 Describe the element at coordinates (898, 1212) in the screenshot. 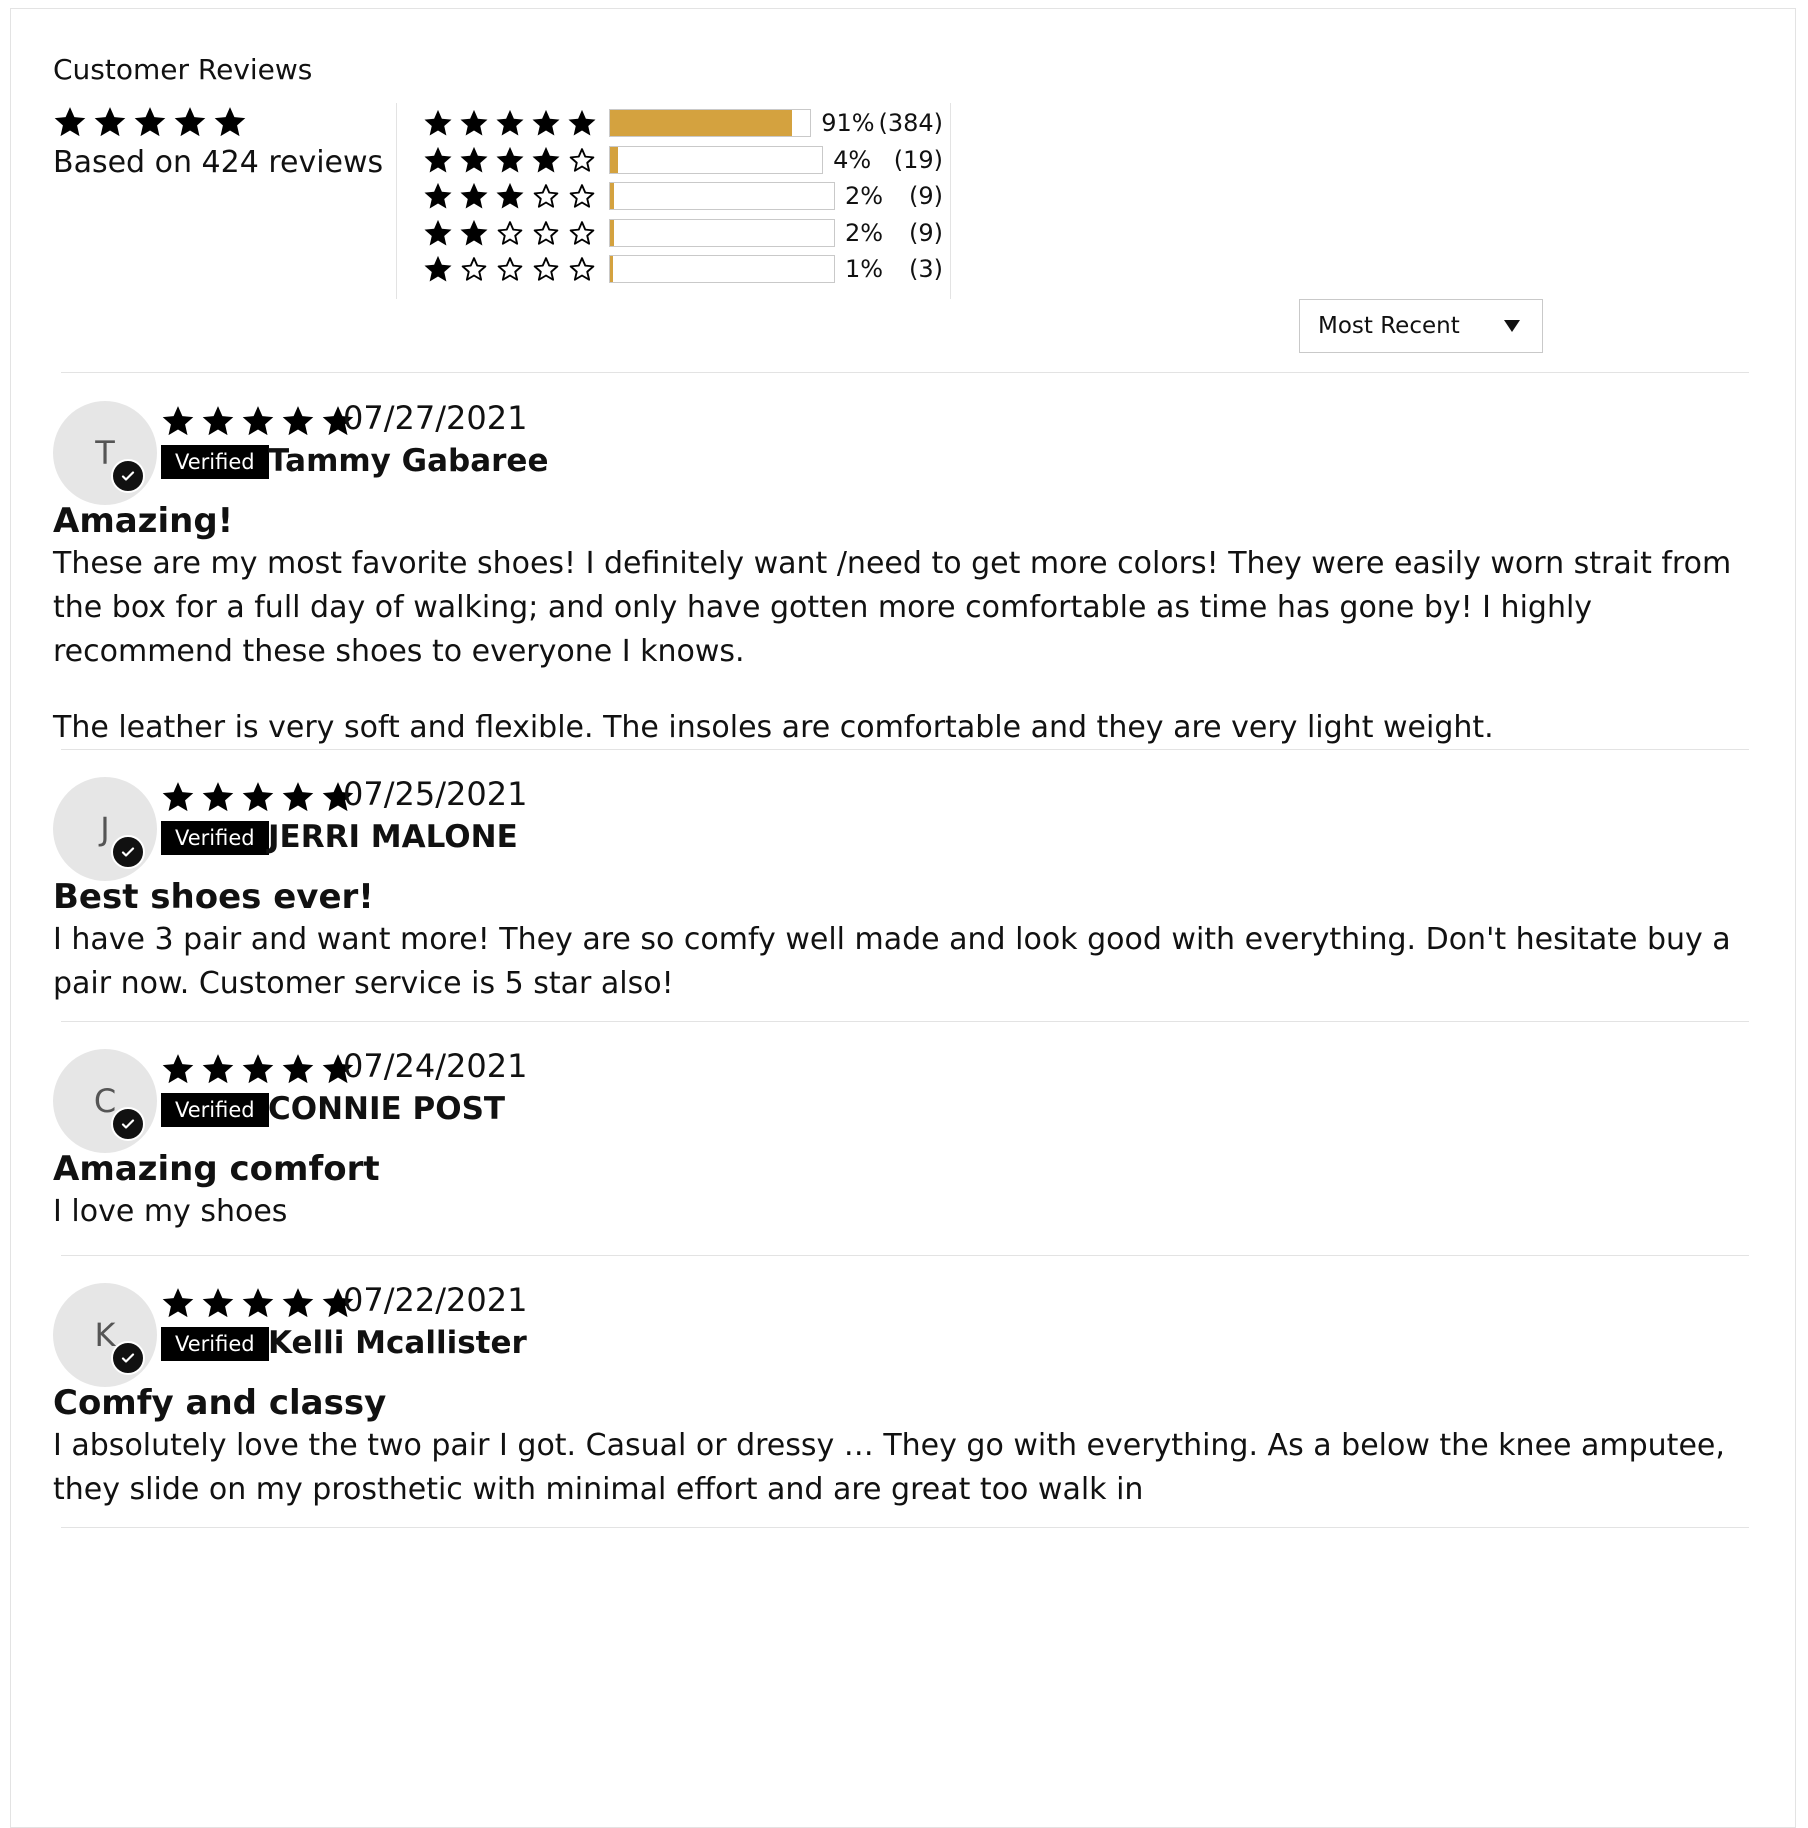

I see `review-body: I love my shoes` at that location.